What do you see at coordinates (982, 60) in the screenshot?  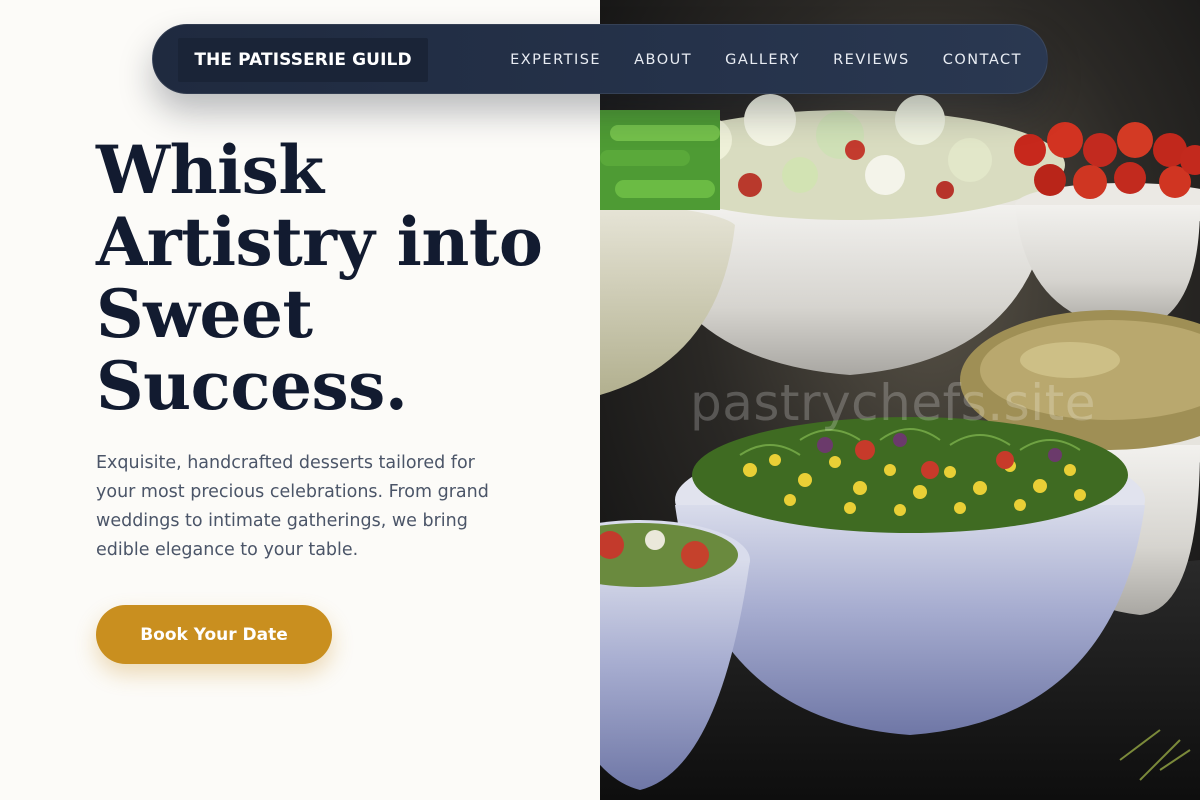 I see `nav-link-contact: CONTACT` at bounding box center [982, 60].